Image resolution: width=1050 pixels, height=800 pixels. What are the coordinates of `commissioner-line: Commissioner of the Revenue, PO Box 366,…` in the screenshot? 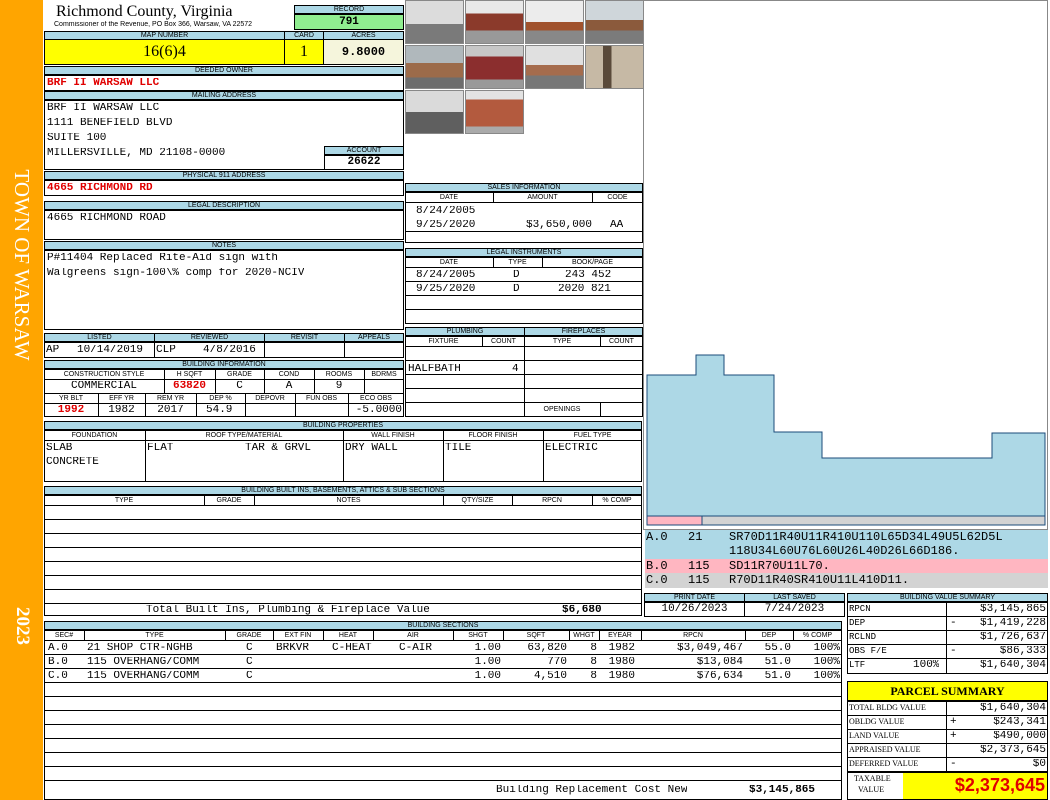 It's located at (153, 24).